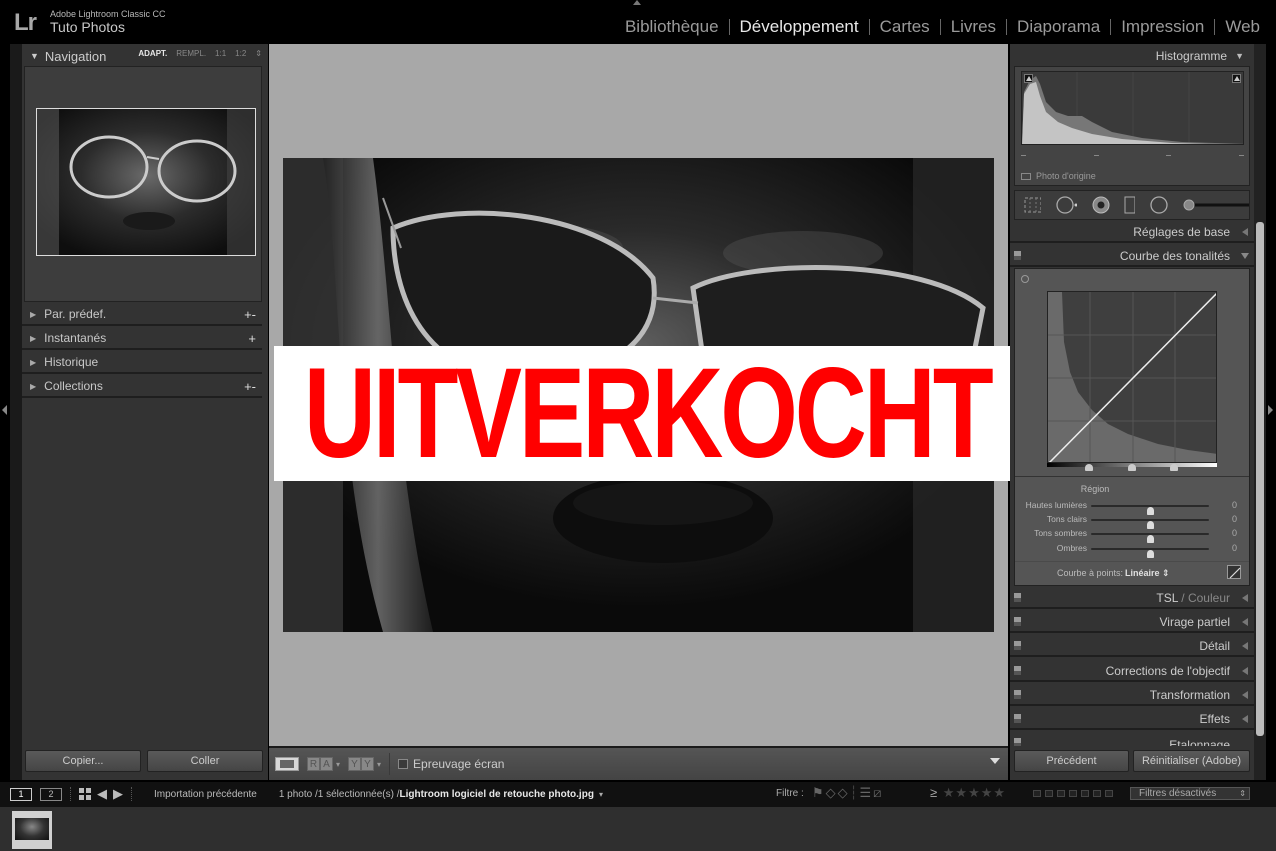 The width and height of the screenshot is (1276, 851). Describe the element at coordinates (1132, 695) in the screenshot. I see `transform-section-header: Transformation` at that location.